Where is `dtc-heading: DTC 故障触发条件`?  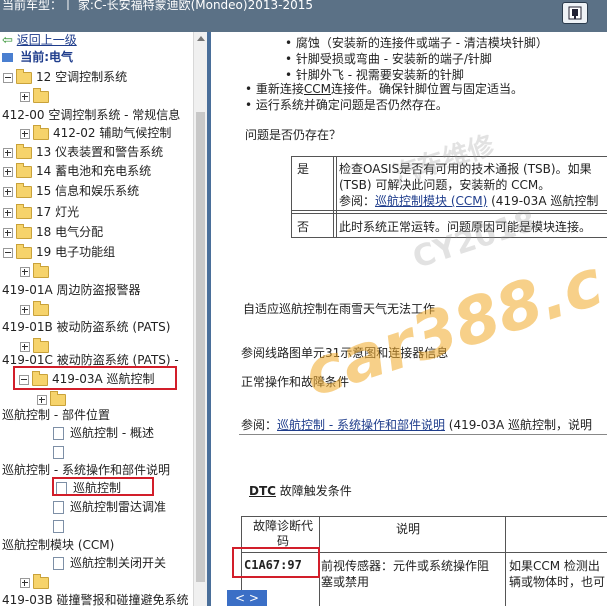 dtc-heading: DTC 故障触发条件 is located at coordinates (300, 491).